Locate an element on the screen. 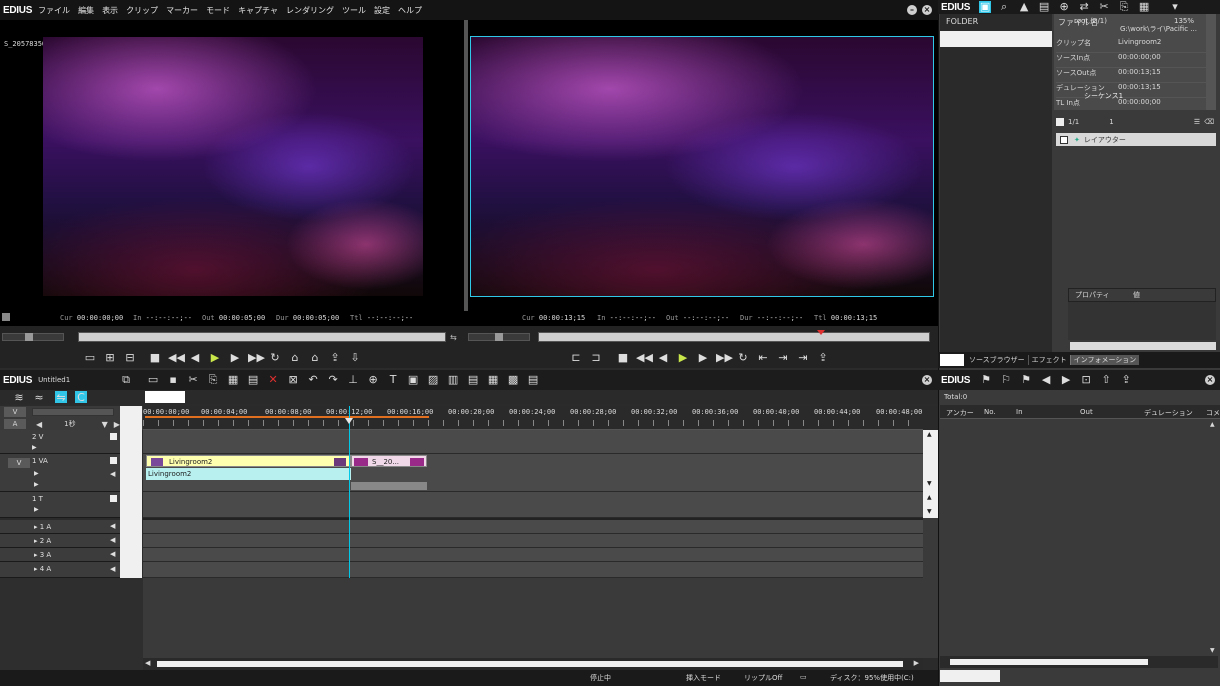 This screenshot has height=686, width=1220. delete-icon: ✕ is located at coordinates (273, 380).